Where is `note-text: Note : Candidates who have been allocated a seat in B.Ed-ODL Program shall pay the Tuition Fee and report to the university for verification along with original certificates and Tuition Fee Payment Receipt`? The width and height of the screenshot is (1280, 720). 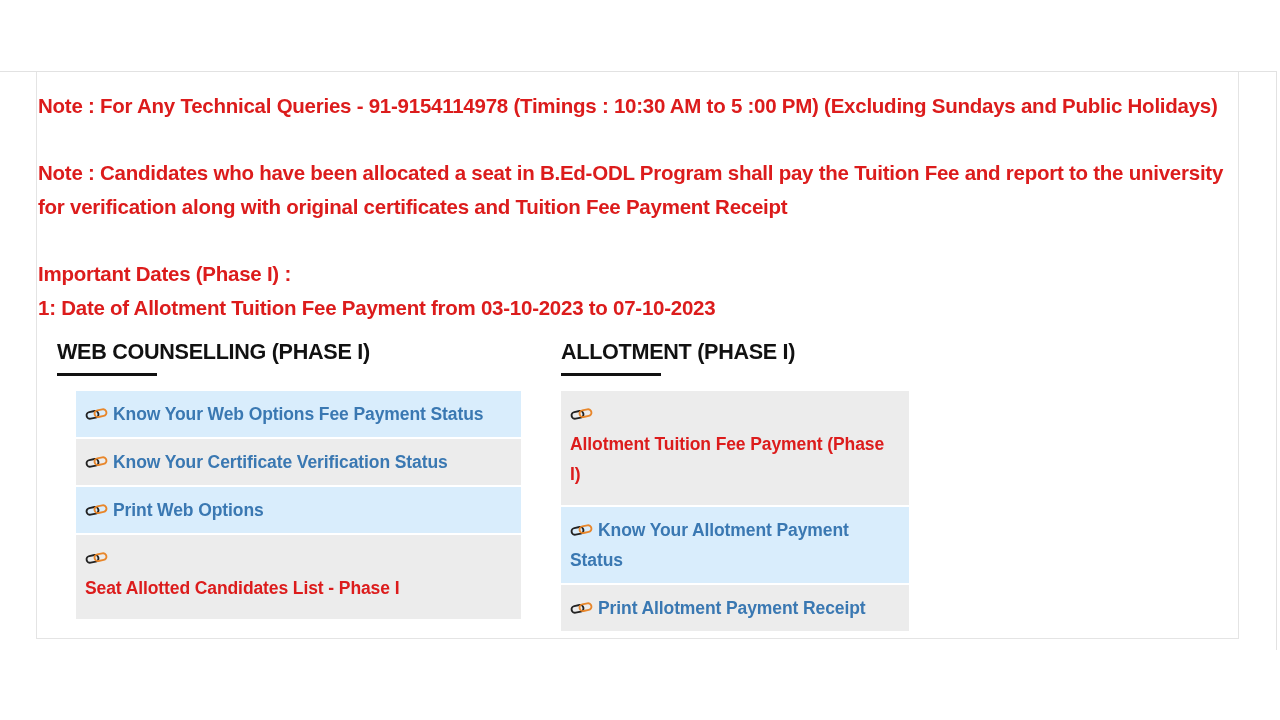 note-text: Note : Candidates who have been allocated a seat in B.Ed-ODL Program shall pay the Tuition Fee and report to the university for verification along with original certificates and Tuition Fee Payment Receipt is located at coordinates (631, 190).